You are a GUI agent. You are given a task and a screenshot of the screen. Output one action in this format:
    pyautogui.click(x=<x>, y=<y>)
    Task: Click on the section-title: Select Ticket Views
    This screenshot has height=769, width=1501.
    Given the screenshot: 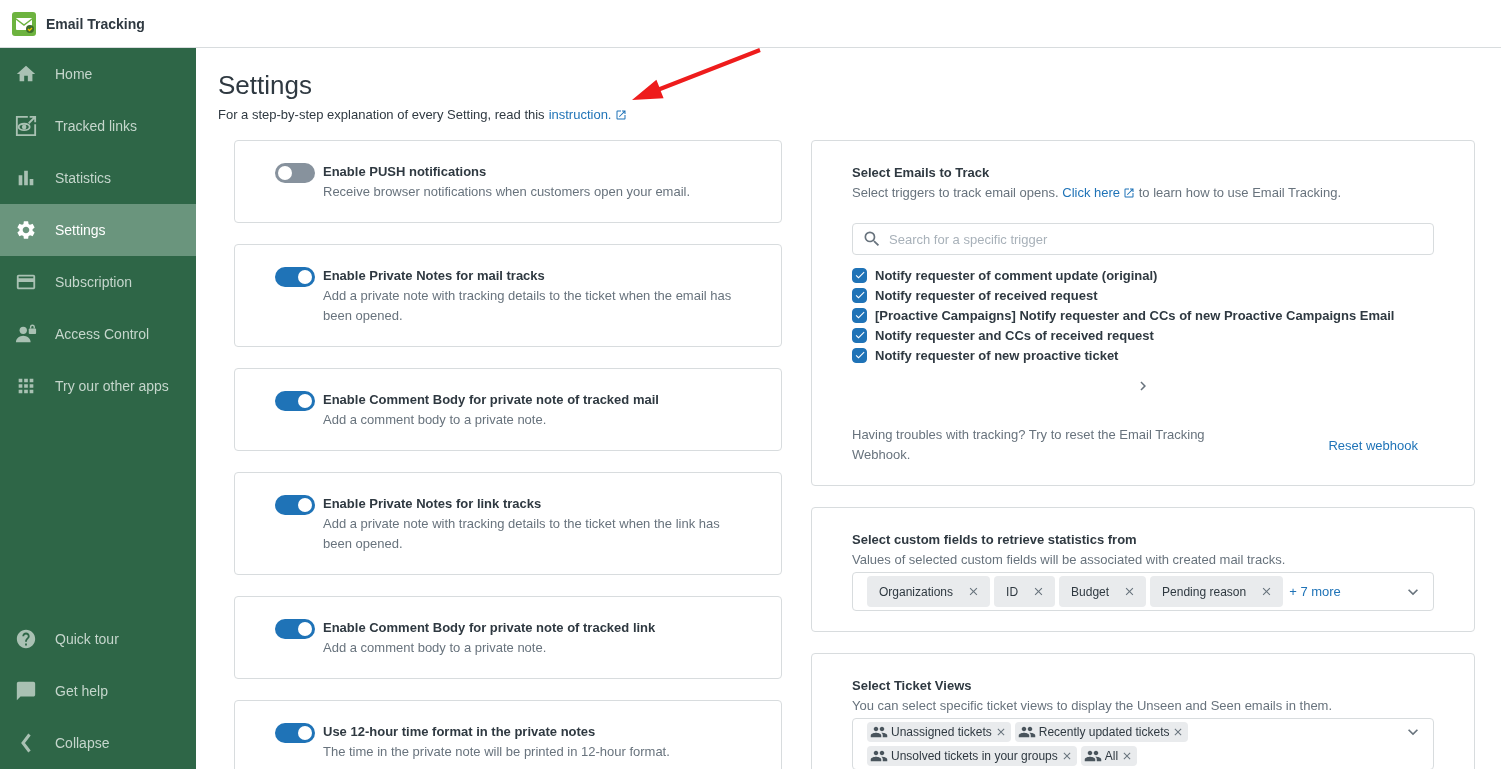 What is the action you would take?
    pyautogui.click(x=912, y=686)
    